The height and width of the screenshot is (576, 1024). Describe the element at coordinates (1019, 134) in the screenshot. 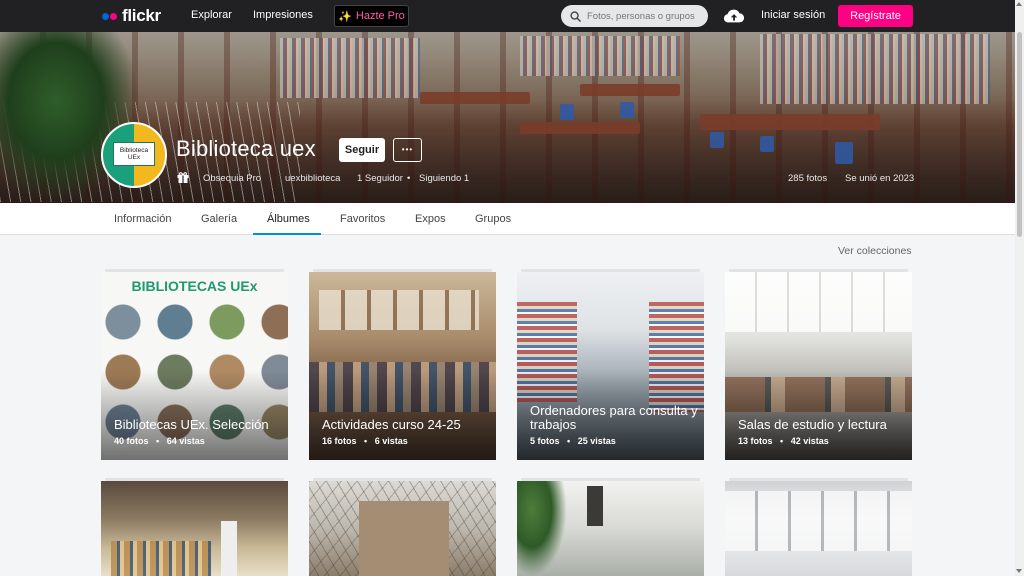

I see `scrollbar-thumb` at that location.